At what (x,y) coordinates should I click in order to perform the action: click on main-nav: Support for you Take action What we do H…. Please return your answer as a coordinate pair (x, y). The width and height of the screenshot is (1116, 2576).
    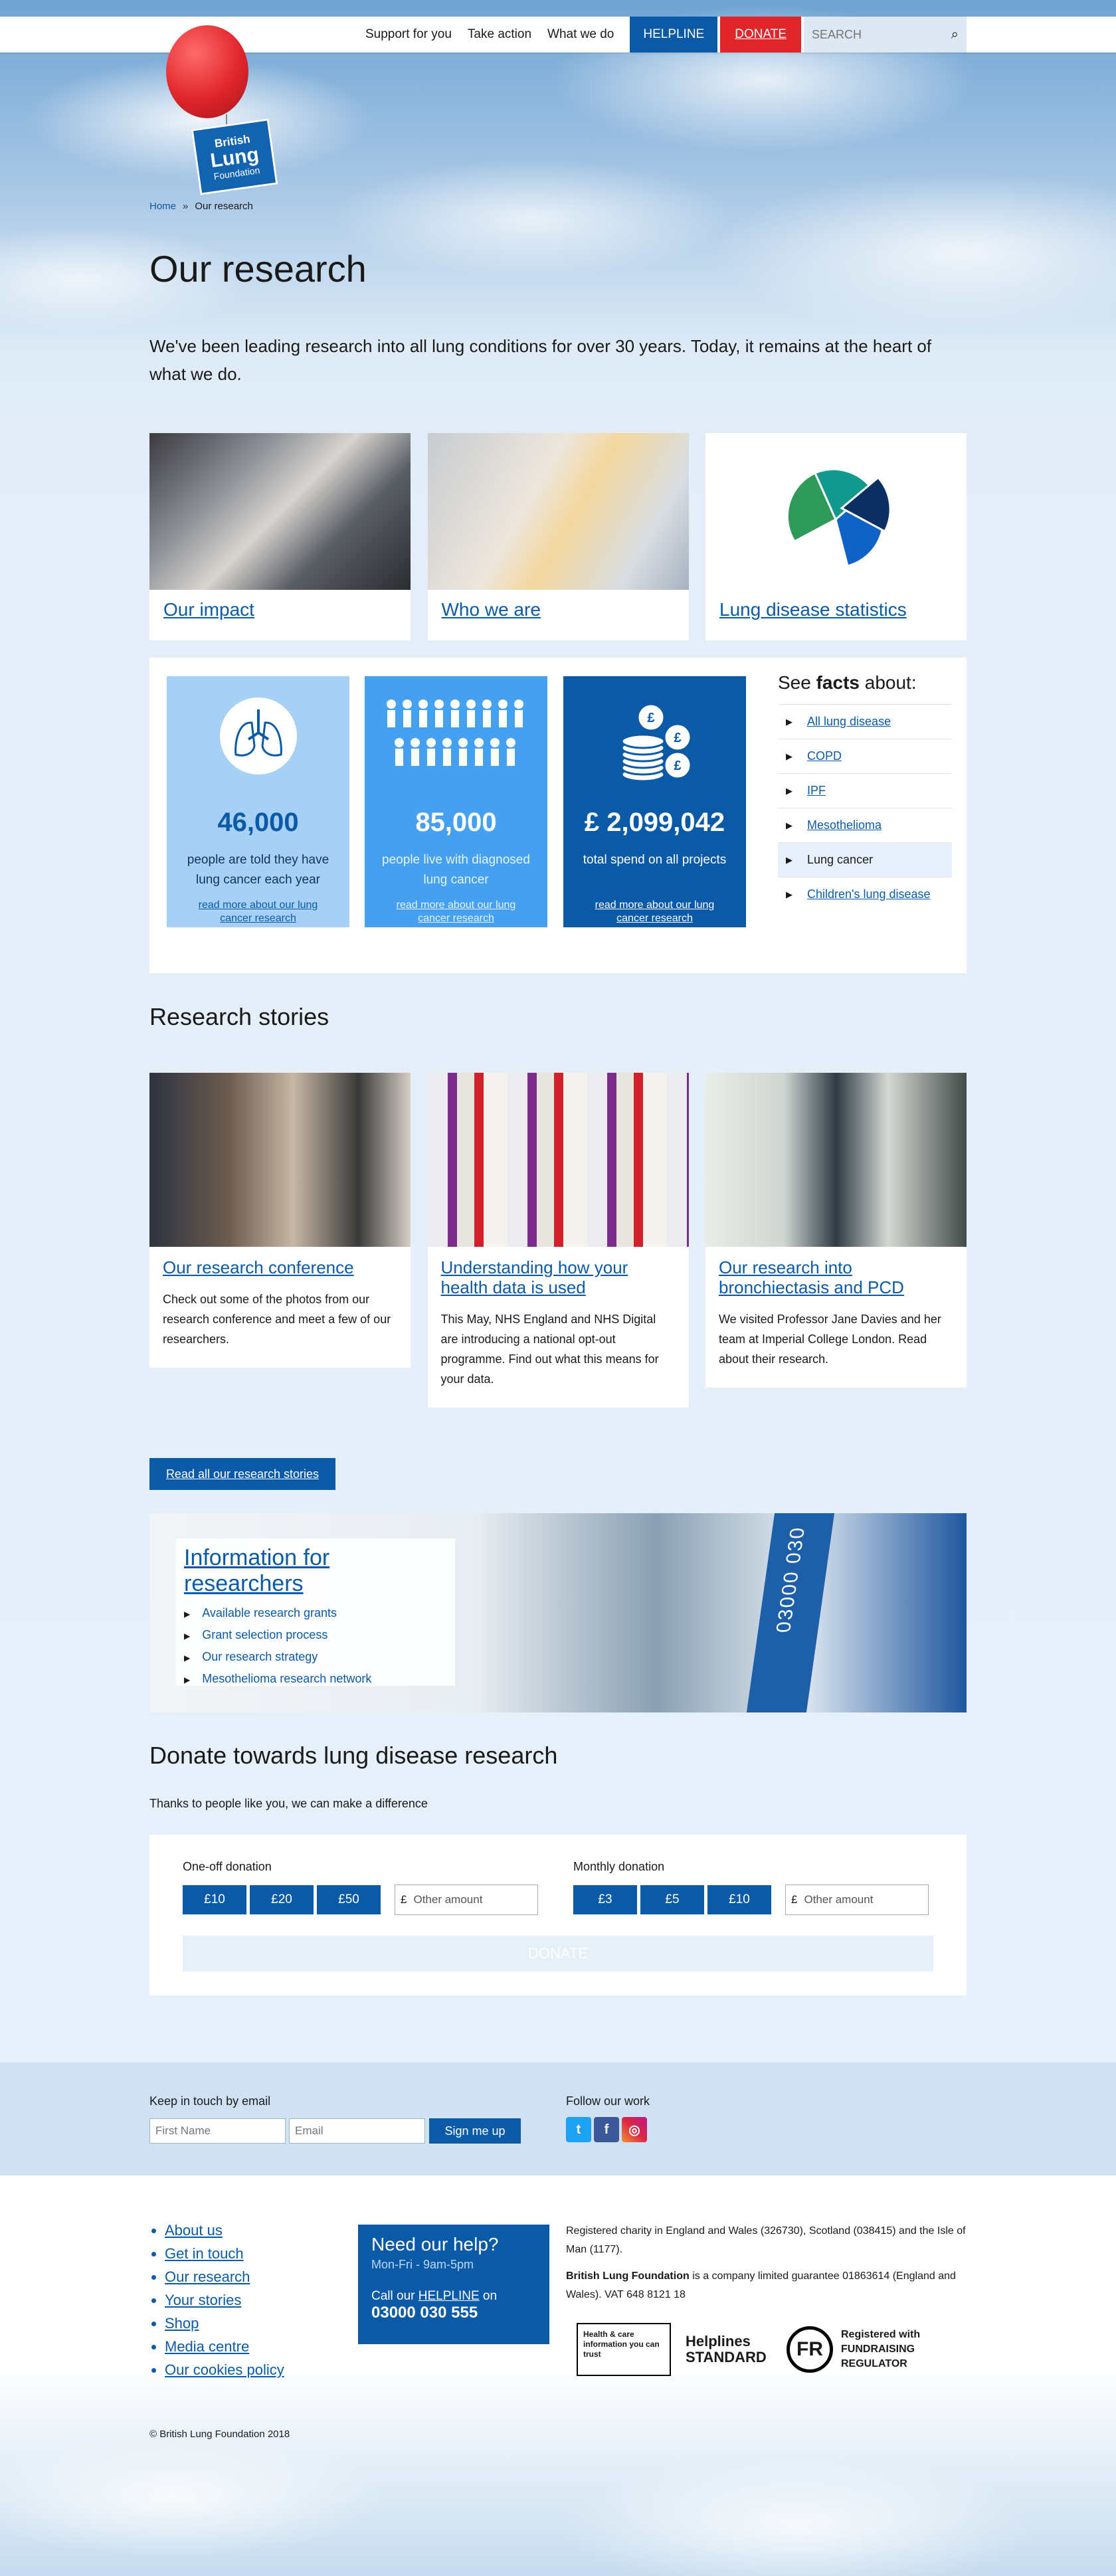
    Looking at the image, I should click on (658, 34).